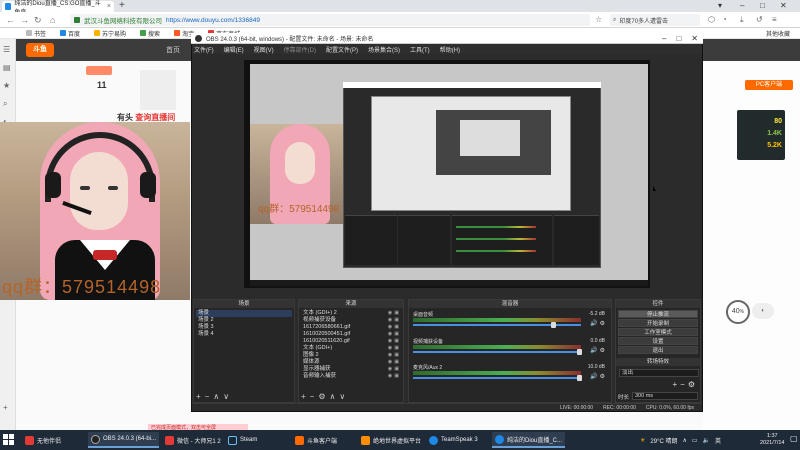  Describe the element at coordinates (724, 19) in the screenshot. I see `speed-icon: ◔` at that location.